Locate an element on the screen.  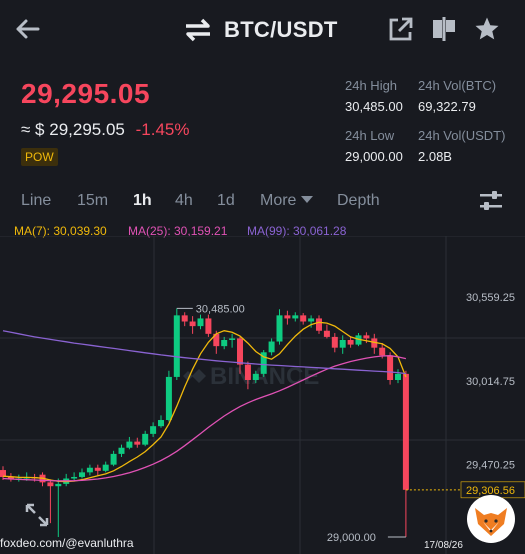
tab-1h: 1h is located at coordinates (142, 201).